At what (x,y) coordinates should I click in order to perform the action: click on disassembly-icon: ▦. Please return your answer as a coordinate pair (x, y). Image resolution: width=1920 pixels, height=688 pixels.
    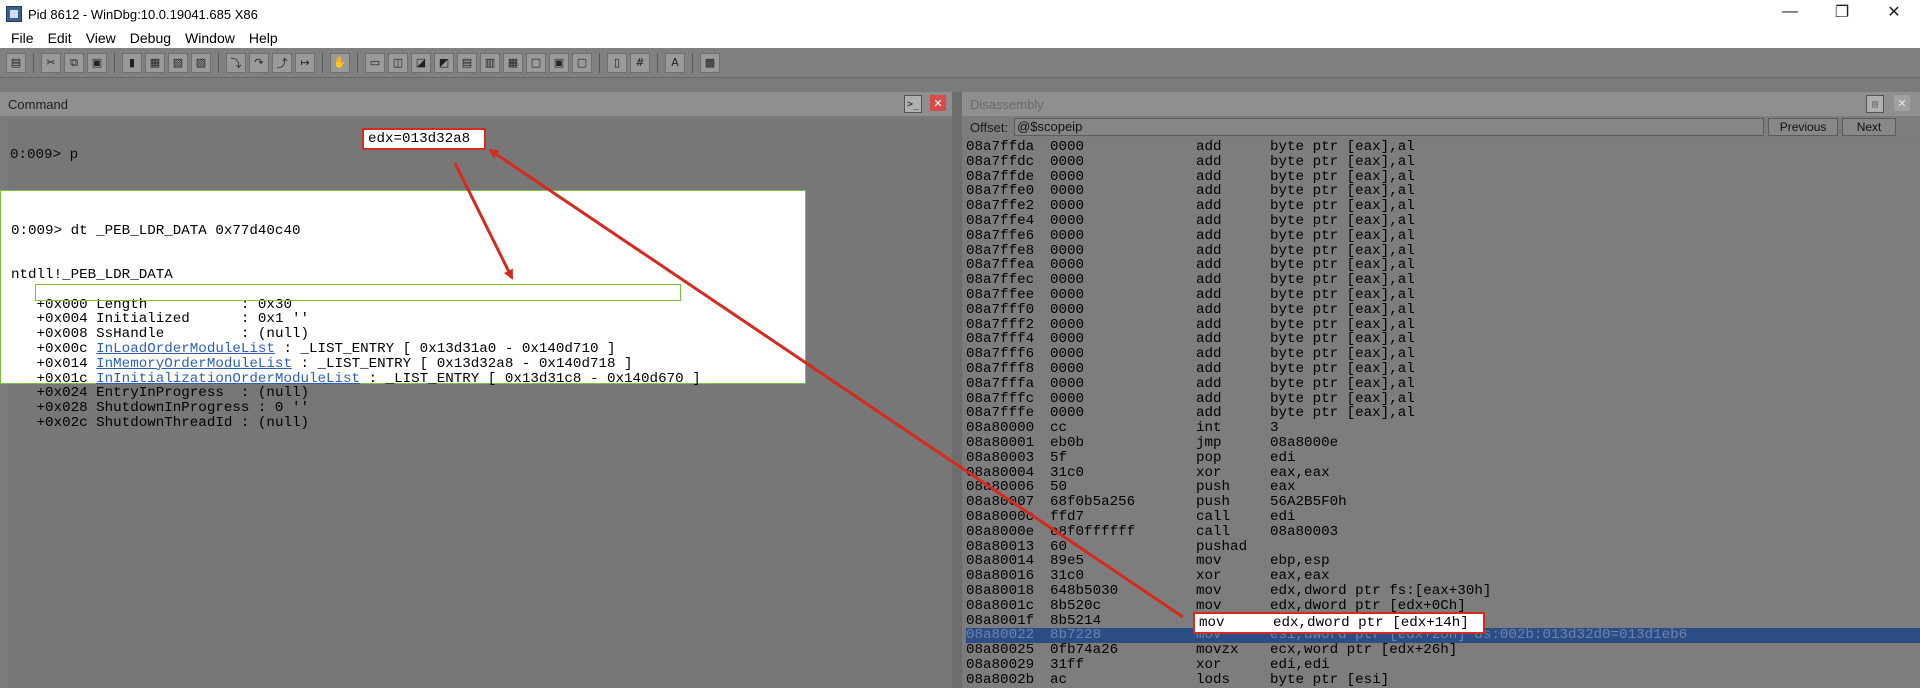
    Looking at the image, I should click on (513, 62).